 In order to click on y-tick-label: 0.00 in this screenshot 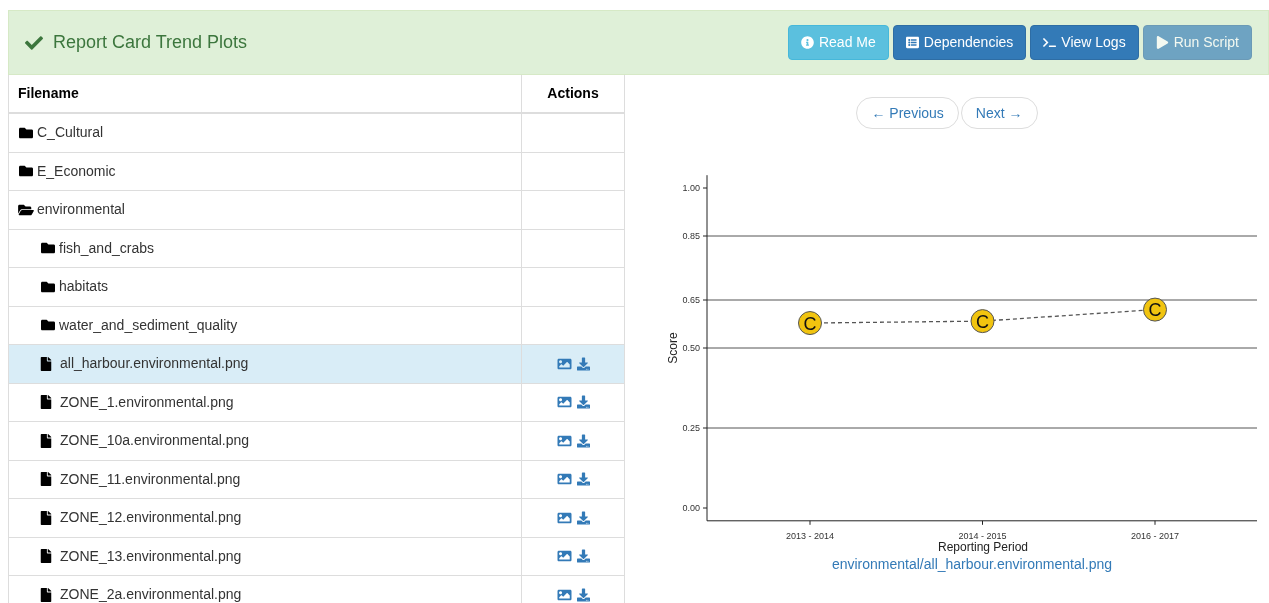, I will do `click(691, 508)`.